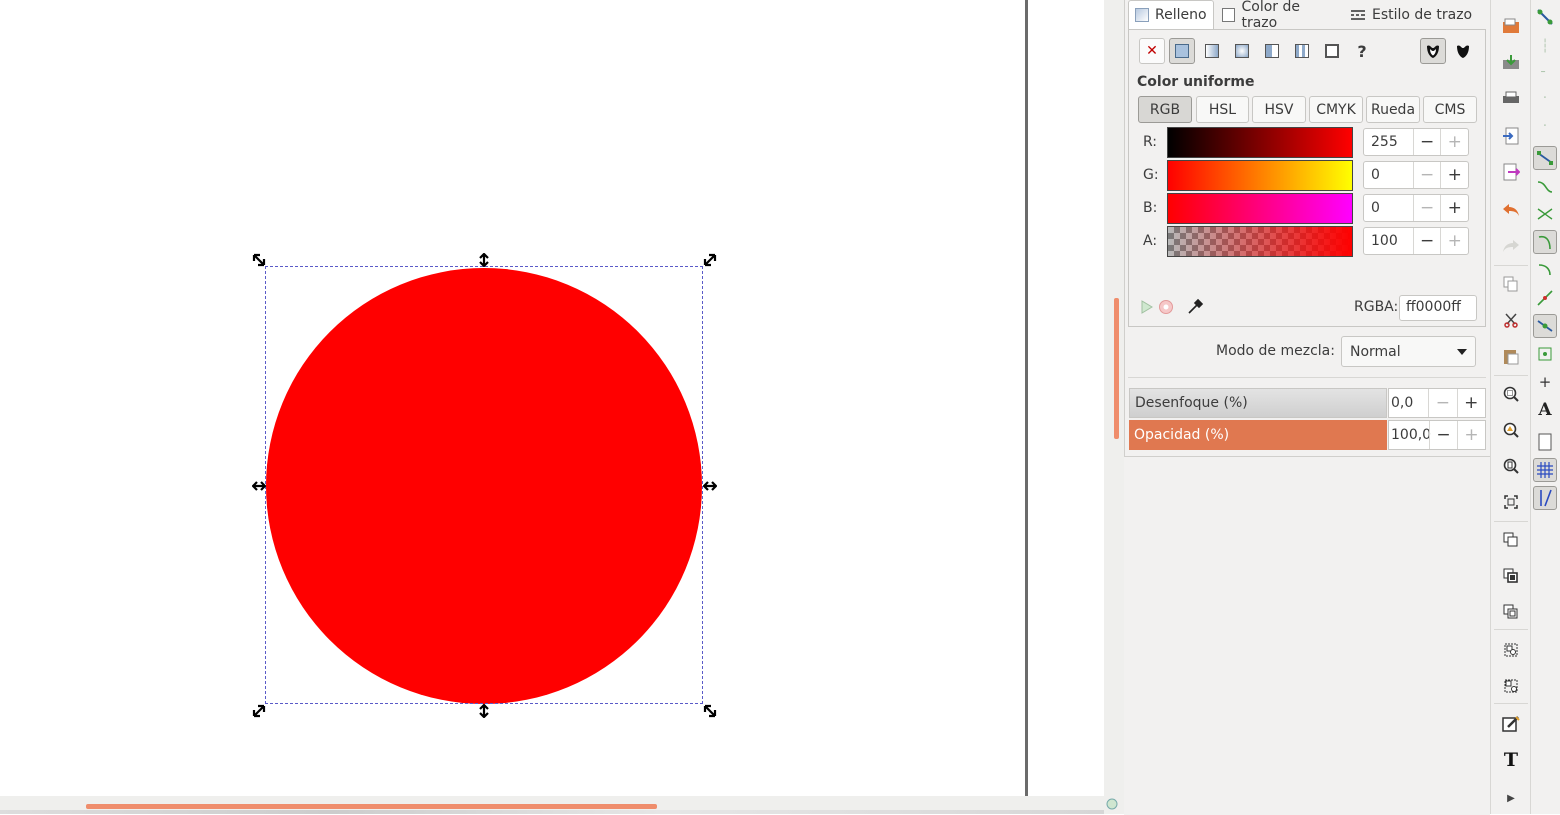 The width and height of the screenshot is (1560, 815). What do you see at coordinates (1442, 403) in the screenshot?
I see `blur-decrement: −` at bounding box center [1442, 403].